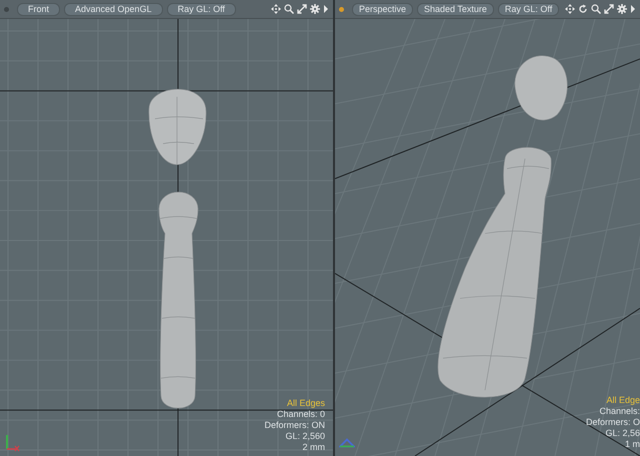 This screenshot has height=456, width=640. Describe the element at coordinates (383, 9) in the screenshot. I see `viewport-option-button: Perspective` at that location.